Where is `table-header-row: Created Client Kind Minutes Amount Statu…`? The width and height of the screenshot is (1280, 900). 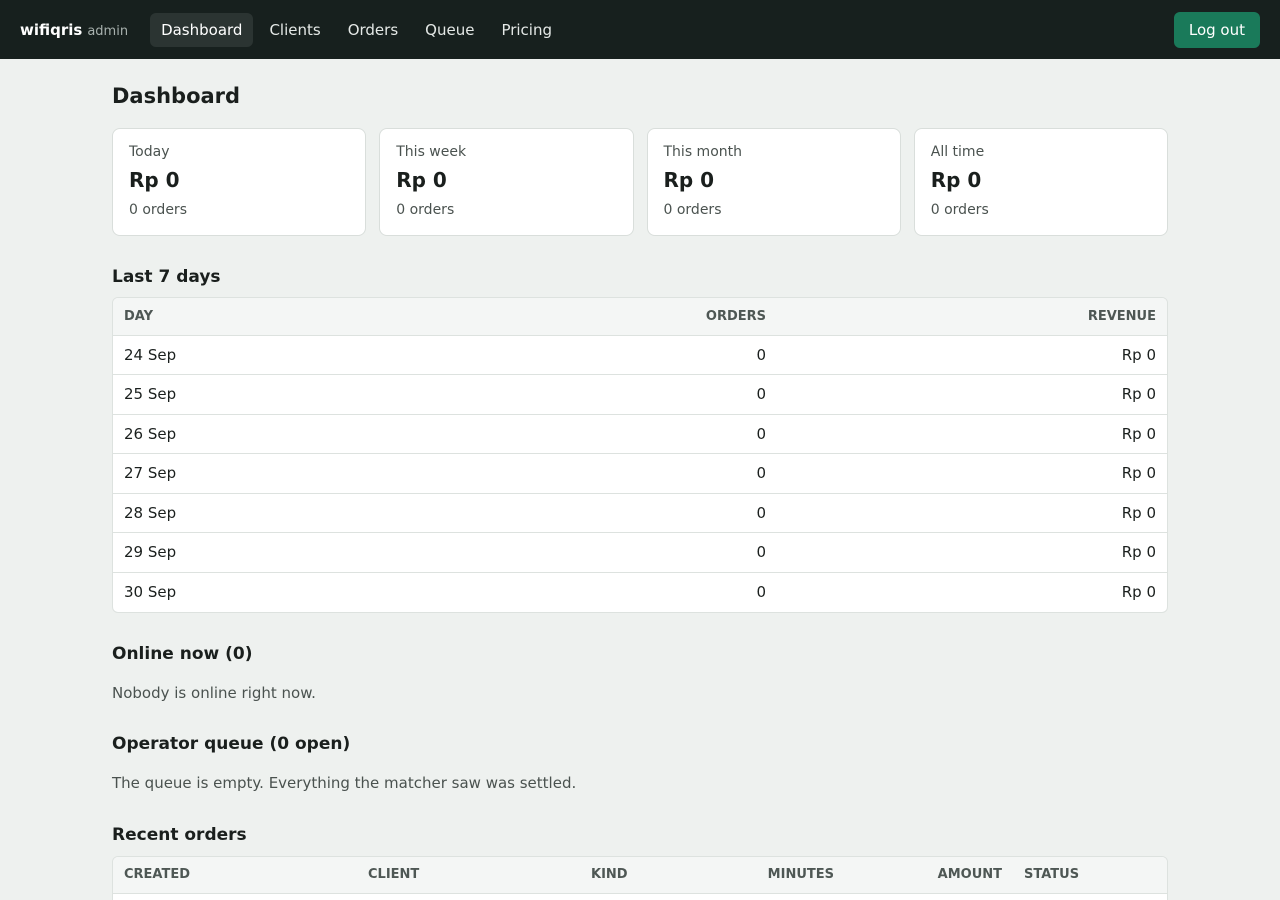
table-header-row: Created Client Kind Minutes Amount Statu… is located at coordinates (640, 875).